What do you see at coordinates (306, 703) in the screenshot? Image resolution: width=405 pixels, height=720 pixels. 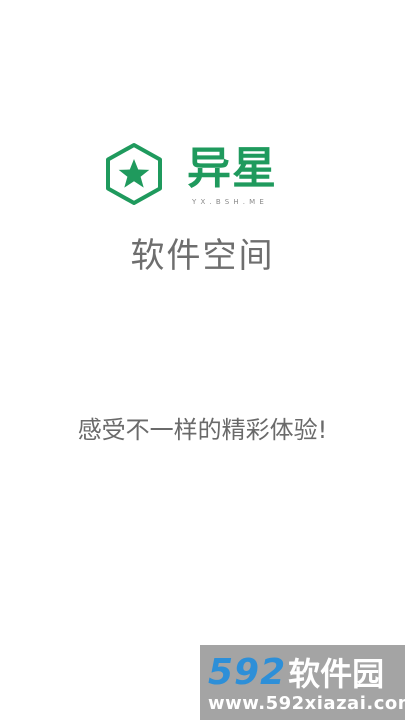 I see `watermark-url: www.592xiazai.com` at bounding box center [306, 703].